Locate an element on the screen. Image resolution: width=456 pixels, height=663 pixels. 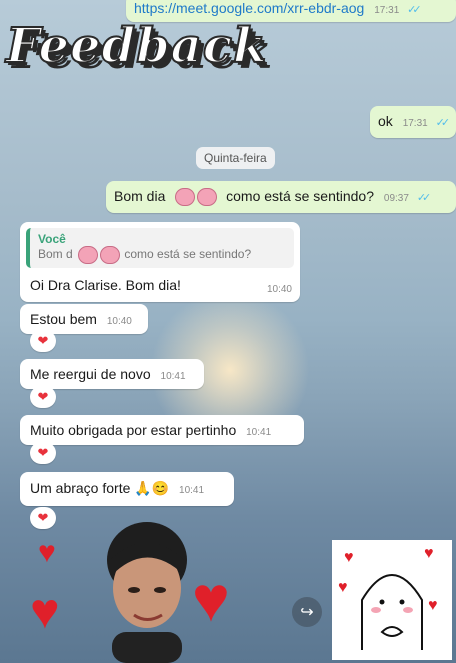
message-obrigada: Muito obrigada por estar pertinho 10:41 is located at coordinates (162, 430).